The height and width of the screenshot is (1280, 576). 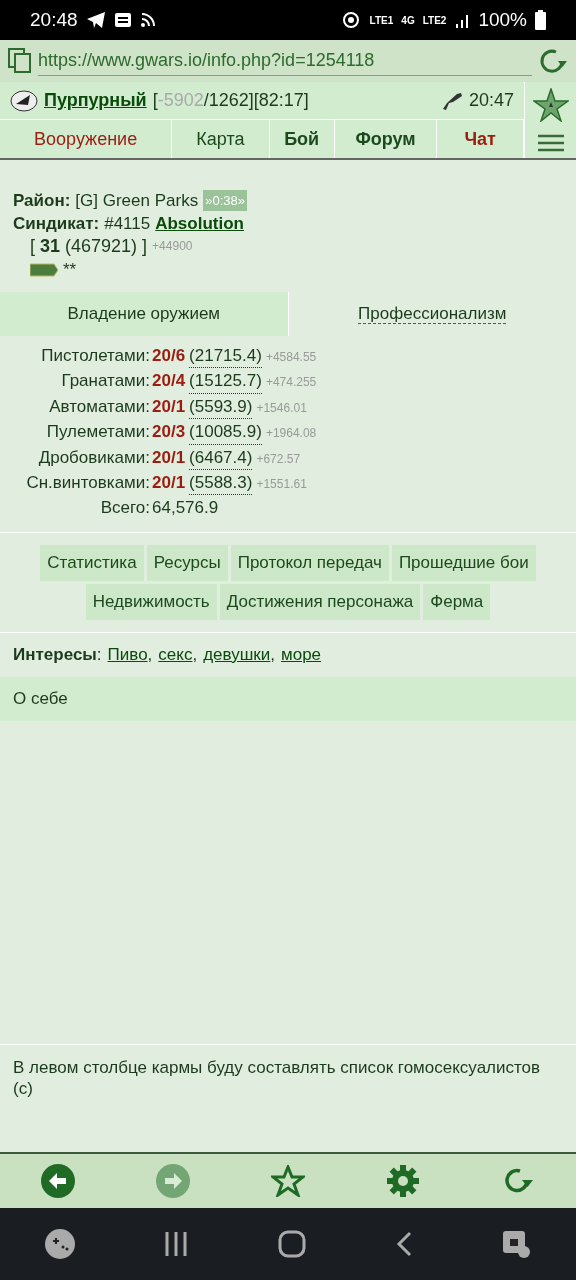 I want to click on about-heading: О себе, so click(x=288, y=698).